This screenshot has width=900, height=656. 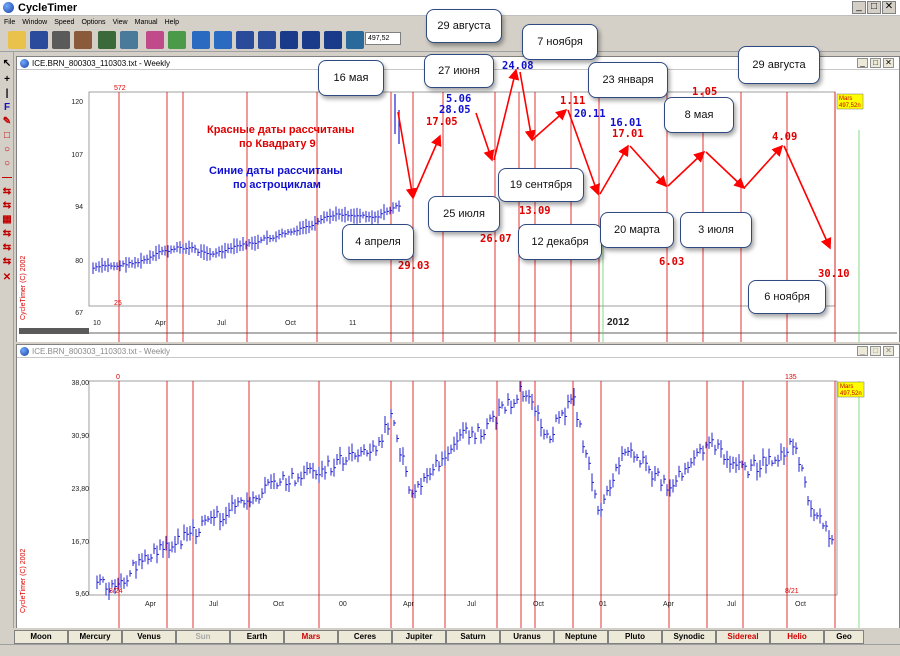 I want to click on vline-tool-icon: |, so click(x=7, y=94).